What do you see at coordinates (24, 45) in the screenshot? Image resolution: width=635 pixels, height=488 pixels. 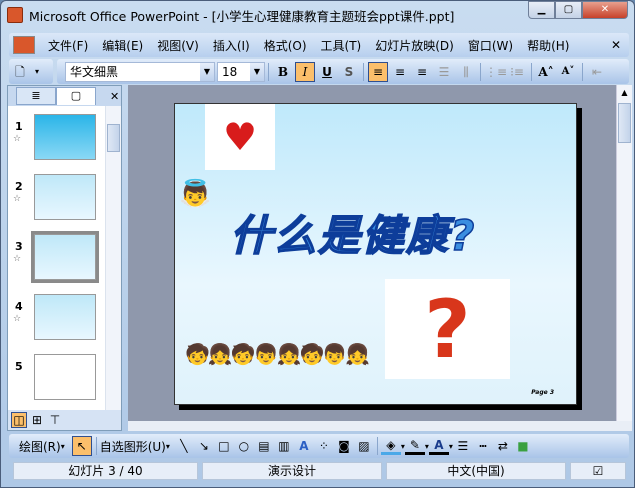 I see `document-icon` at bounding box center [24, 45].